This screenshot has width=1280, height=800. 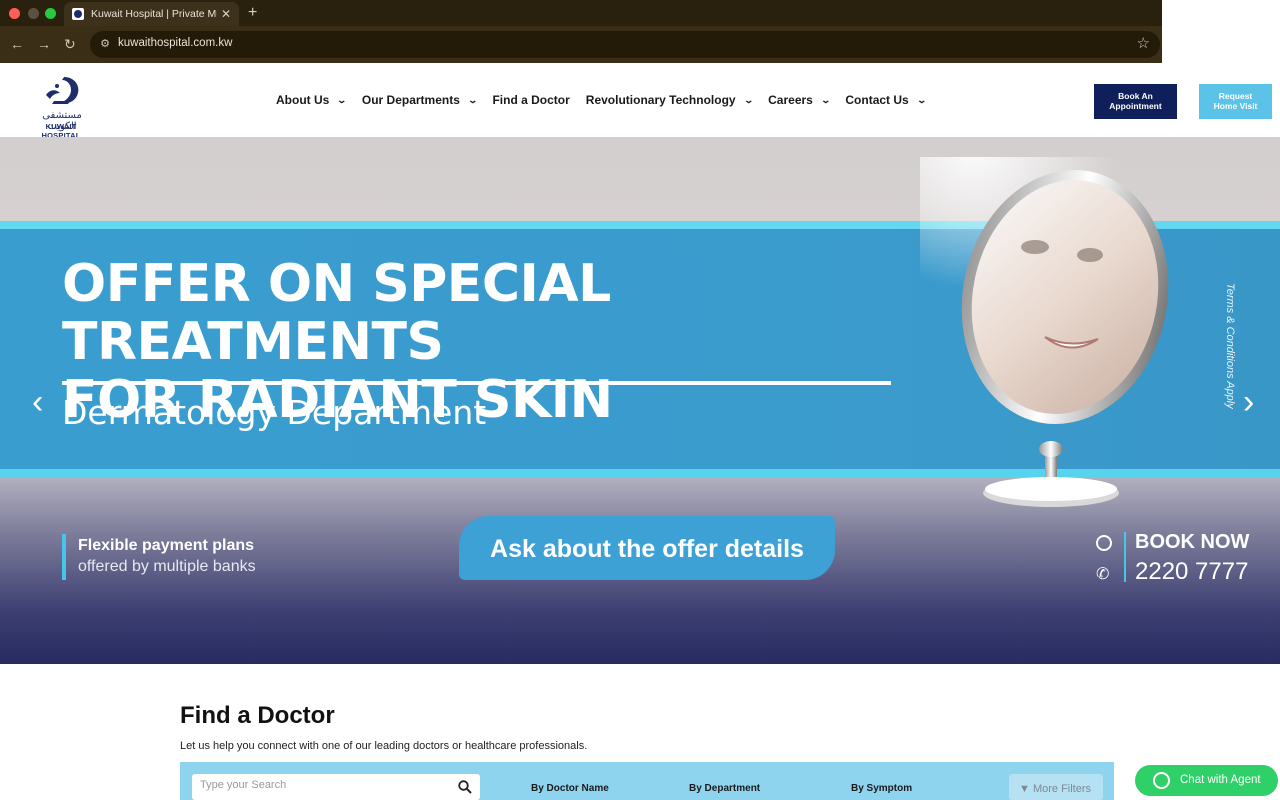 I want to click on address-bar: ⚙ kuwaithospital.com.kw ☆, so click(x=625, y=44).